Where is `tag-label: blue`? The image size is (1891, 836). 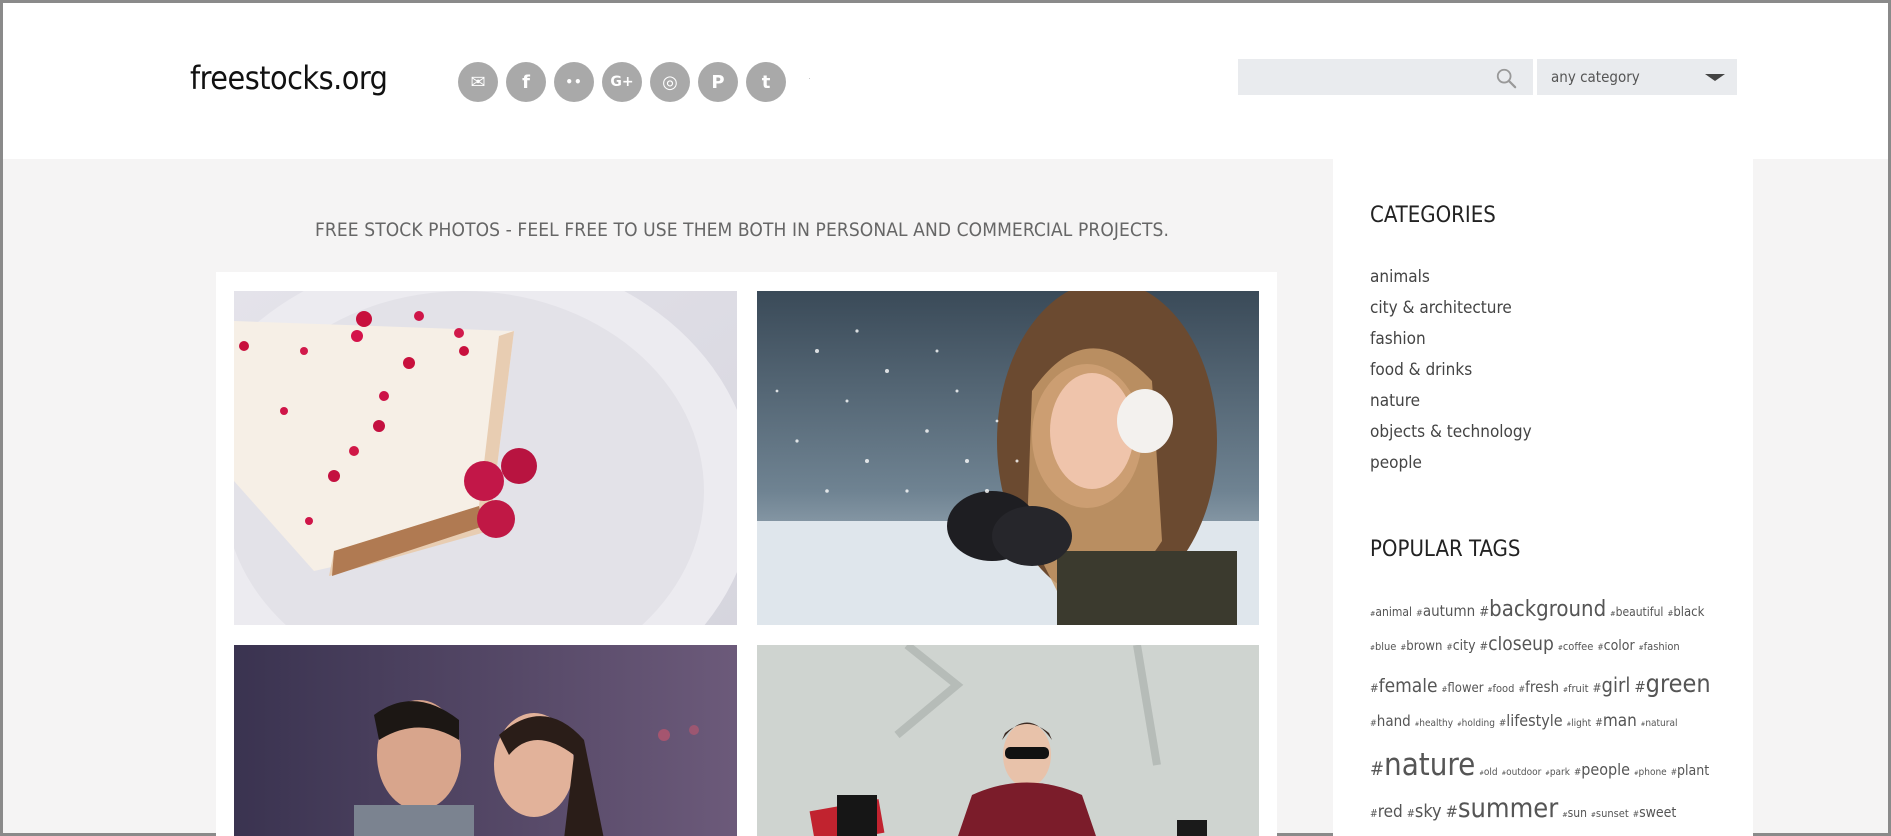 tag-label: blue is located at coordinates (1385, 646).